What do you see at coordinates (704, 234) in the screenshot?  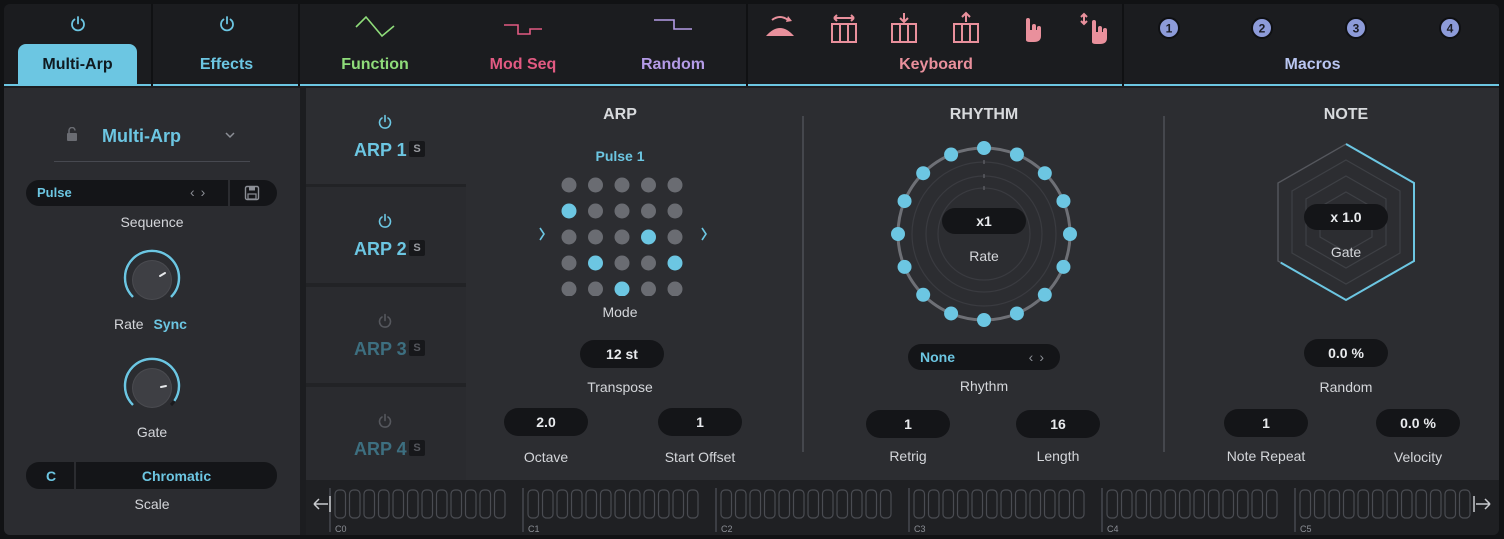 I see `chevron-right-icon` at bounding box center [704, 234].